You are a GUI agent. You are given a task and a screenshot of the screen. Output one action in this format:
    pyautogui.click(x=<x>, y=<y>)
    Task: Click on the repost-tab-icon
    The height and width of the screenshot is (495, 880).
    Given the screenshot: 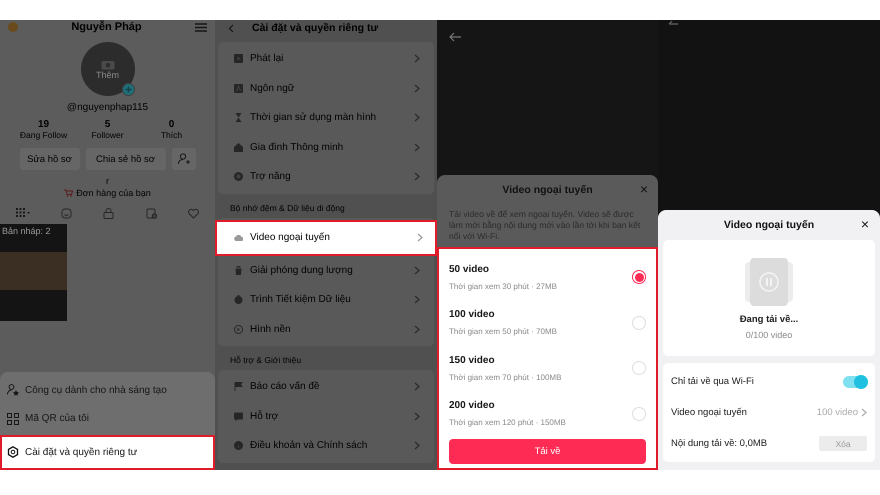 What is the action you would take?
    pyautogui.click(x=151, y=213)
    